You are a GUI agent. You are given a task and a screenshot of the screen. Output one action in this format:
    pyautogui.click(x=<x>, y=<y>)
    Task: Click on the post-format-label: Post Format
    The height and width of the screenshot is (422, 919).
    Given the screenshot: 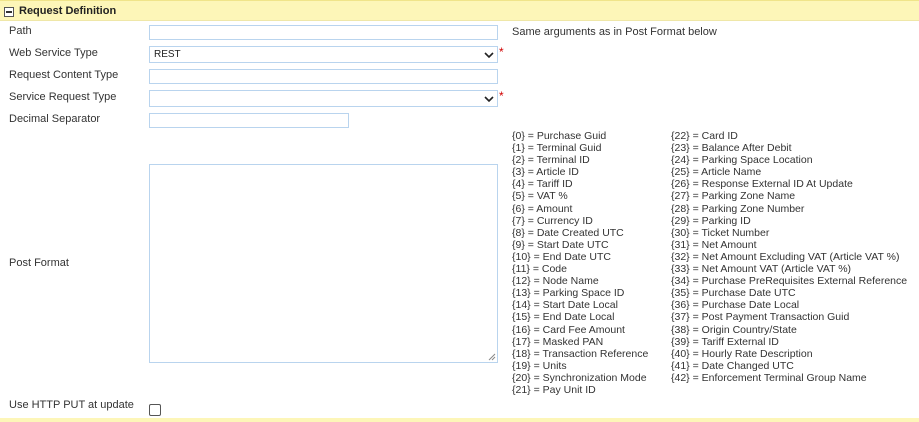 What is the action you would take?
    pyautogui.click(x=39, y=263)
    